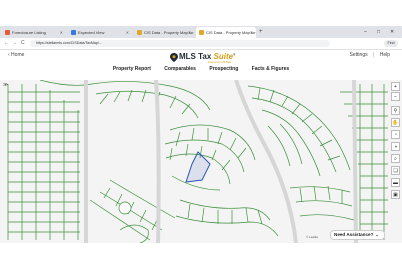  What do you see at coordinates (234, 54) in the screenshot?
I see `brand-tm: ®` at bounding box center [234, 54].